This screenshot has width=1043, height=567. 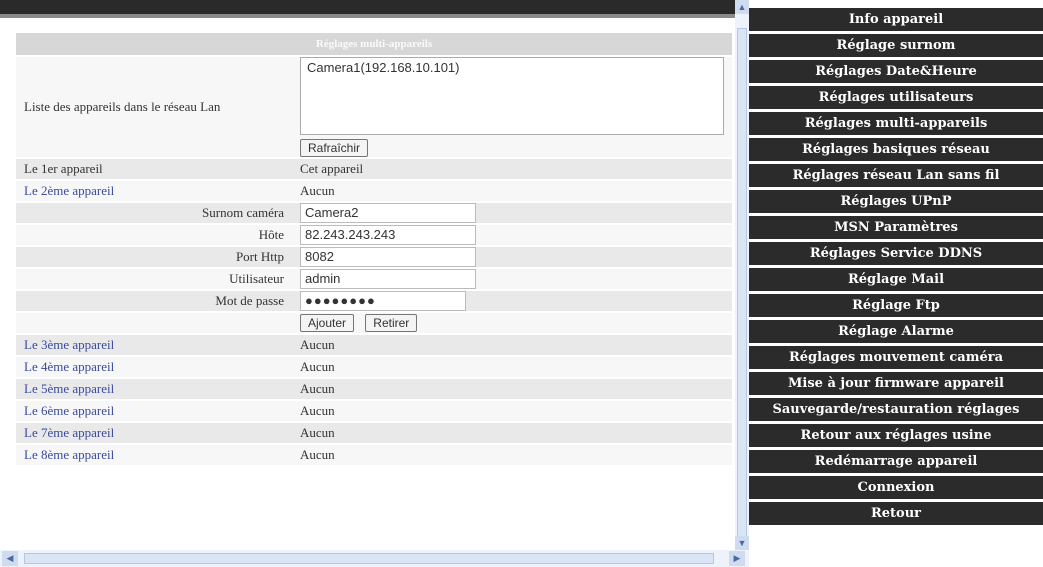 I want to click on vertical-scrollbar: ▲ ▼, so click(x=742, y=275).